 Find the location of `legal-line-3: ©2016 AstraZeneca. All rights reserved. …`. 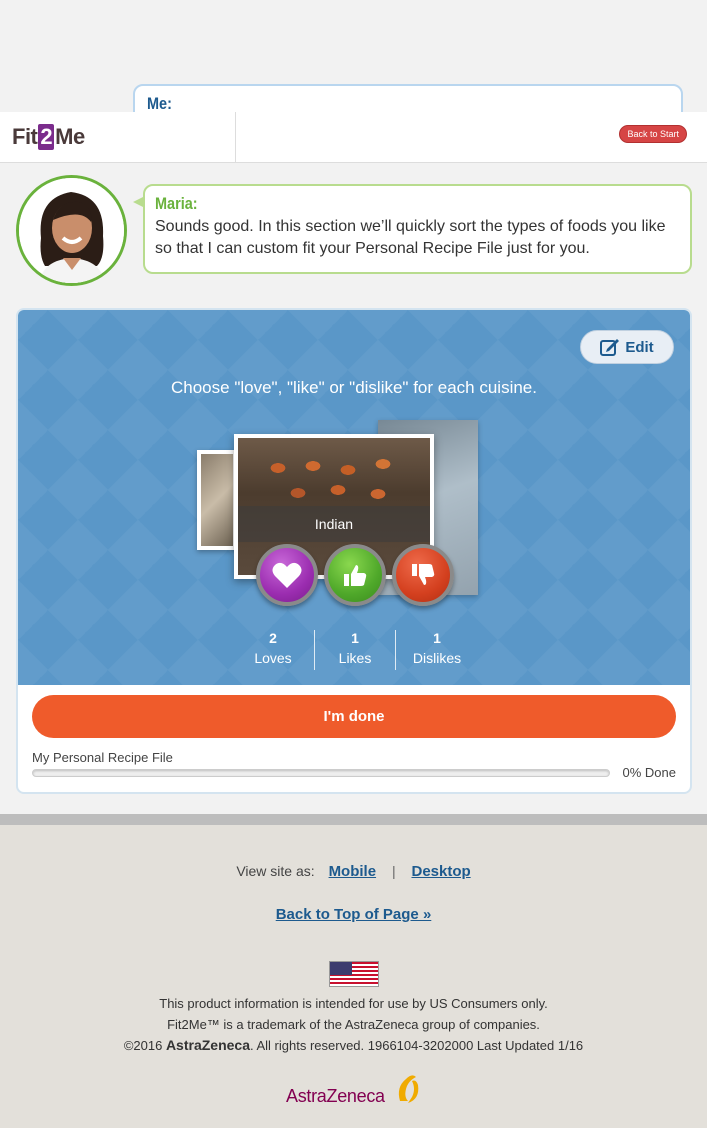

legal-line-3: ©2016 AstraZeneca. All rights reserved. … is located at coordinates (353, 1045).